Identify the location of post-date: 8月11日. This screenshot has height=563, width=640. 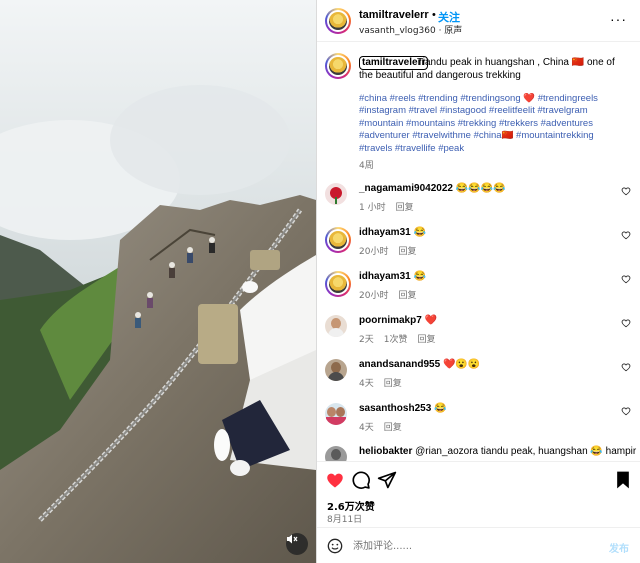
(345, 520).